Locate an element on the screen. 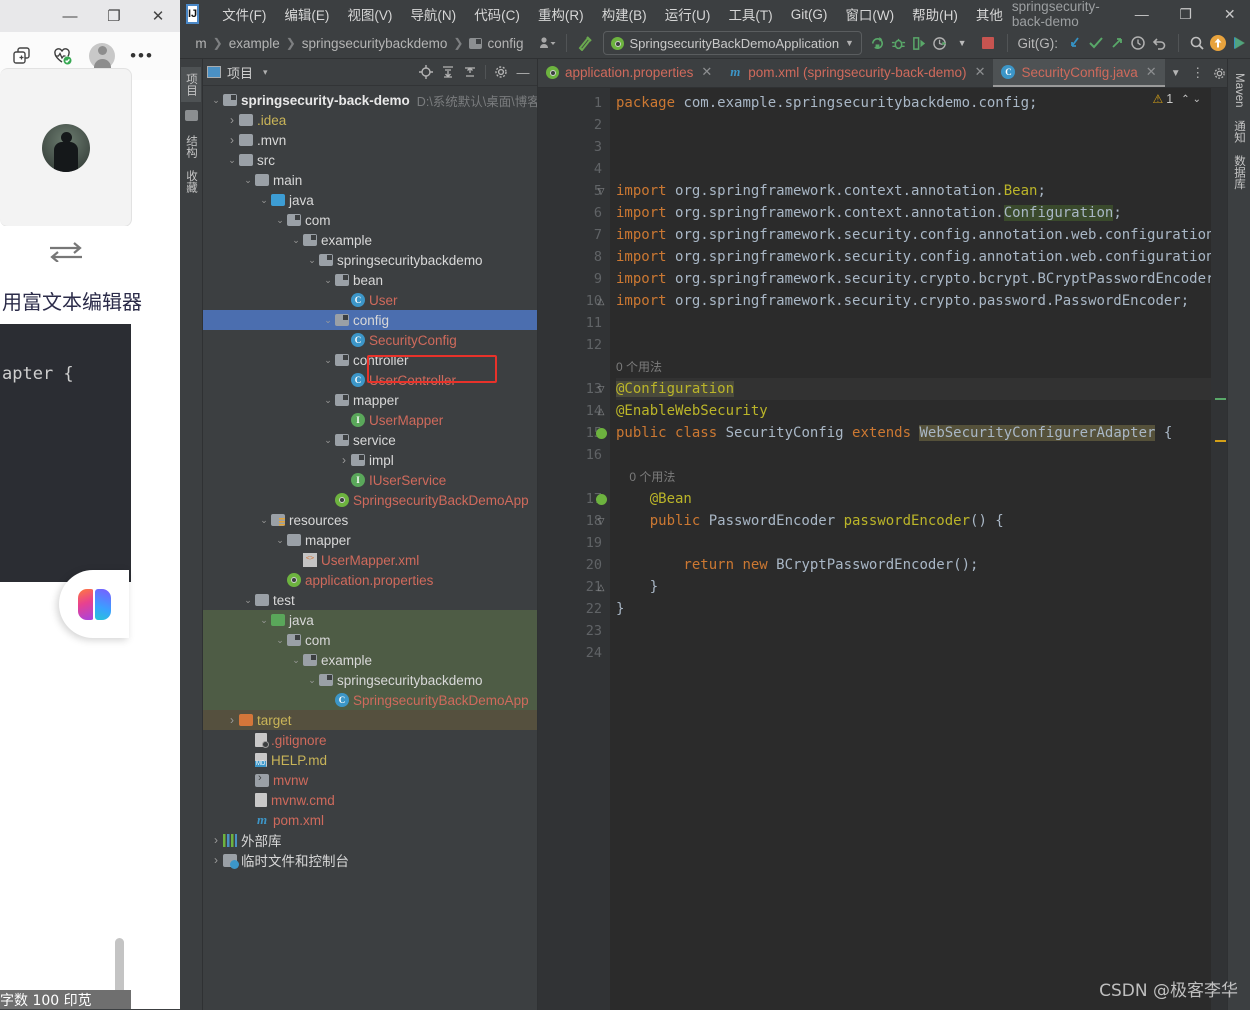 The image size is (1250, 1010). fold-column: ▽ △ ▽ △ ▽ △ is located at coordinates (601, 378).